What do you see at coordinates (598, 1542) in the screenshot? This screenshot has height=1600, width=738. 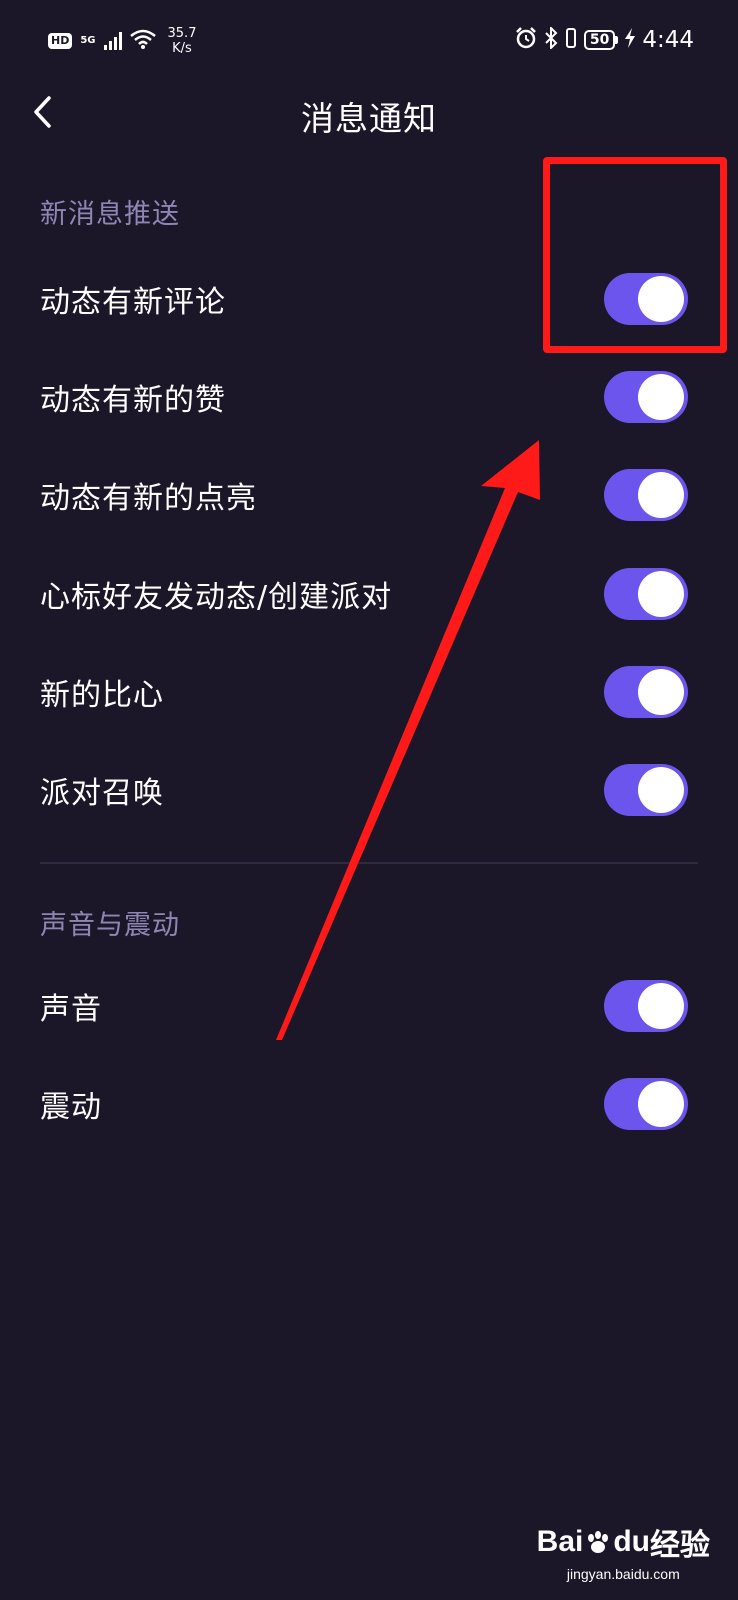 I see `paw-logo-icon` at bounding box center [598, 1542].